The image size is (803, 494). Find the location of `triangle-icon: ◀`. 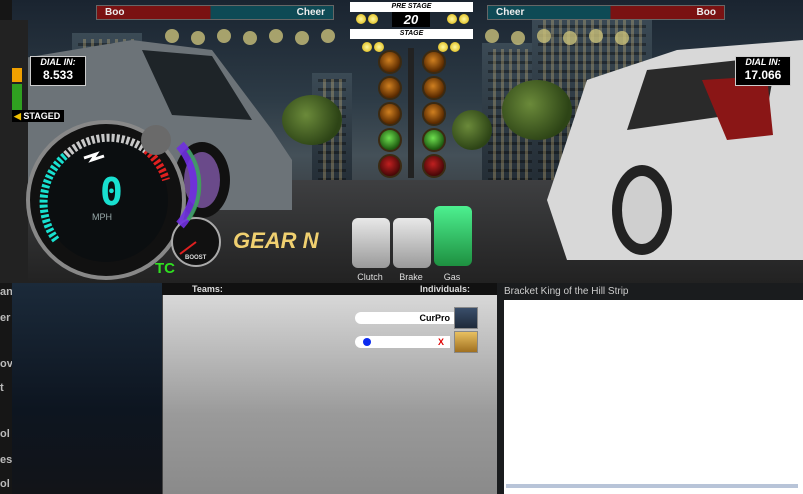

triangle-icon: ◀ is located at coordinates (19, 116).